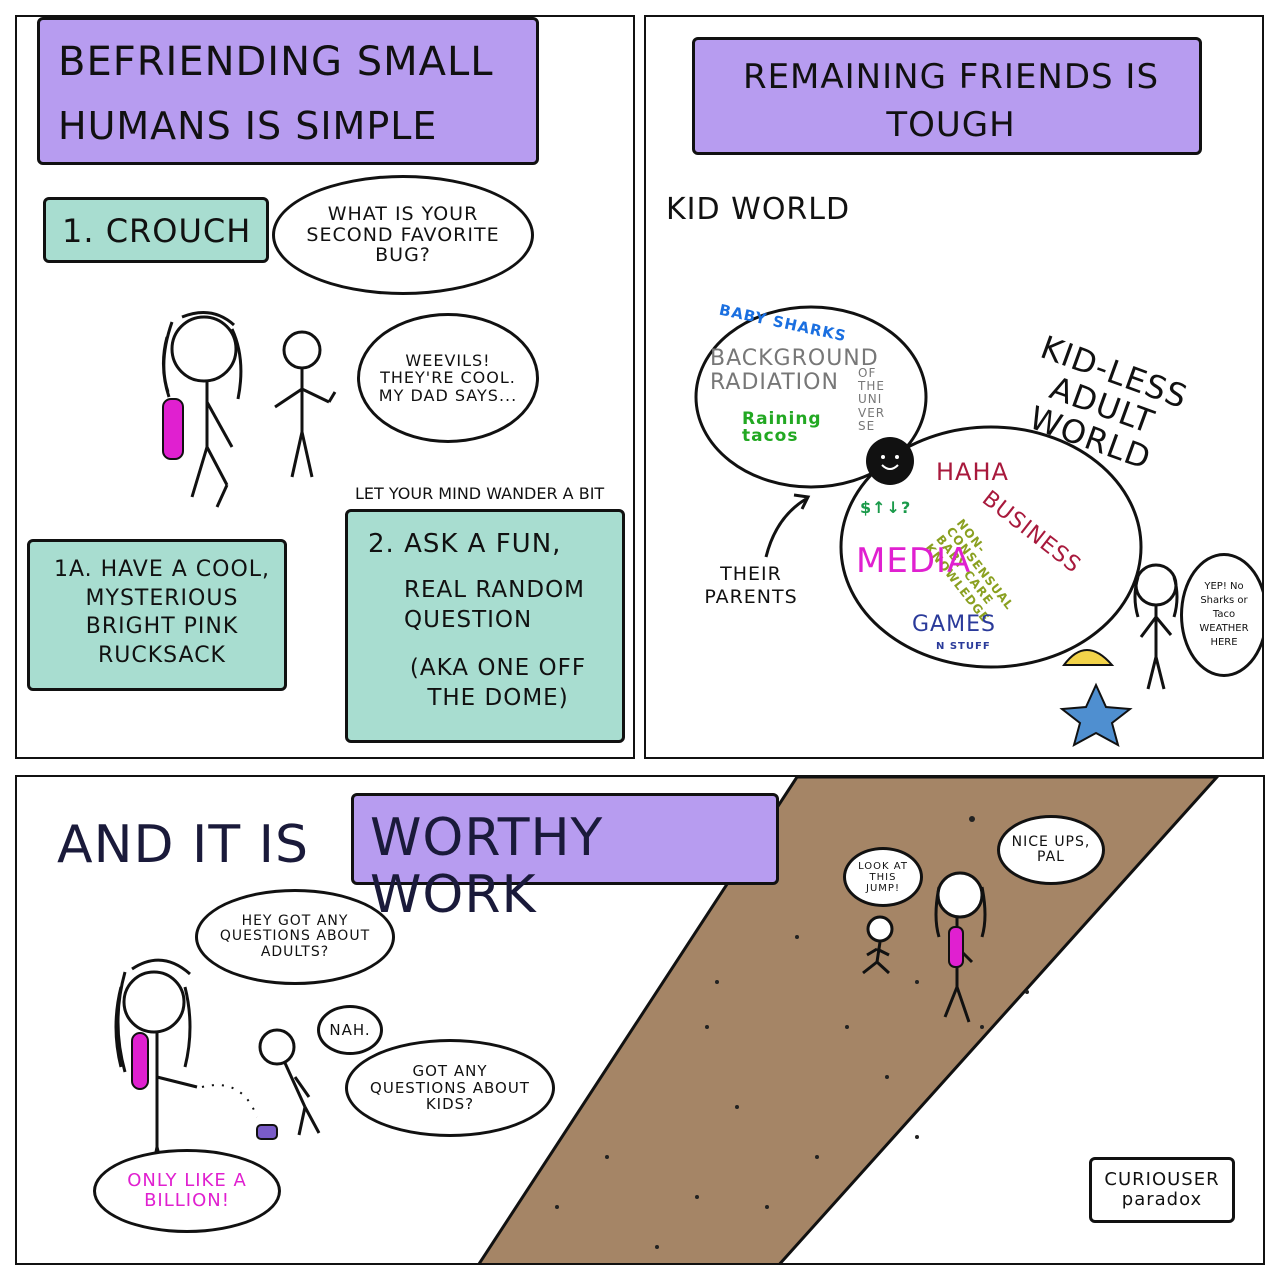 The height and width of the screenshot is (1280, 1280). I want to click on panel3-title-box: WORTHY WORK, so click(565, 858).